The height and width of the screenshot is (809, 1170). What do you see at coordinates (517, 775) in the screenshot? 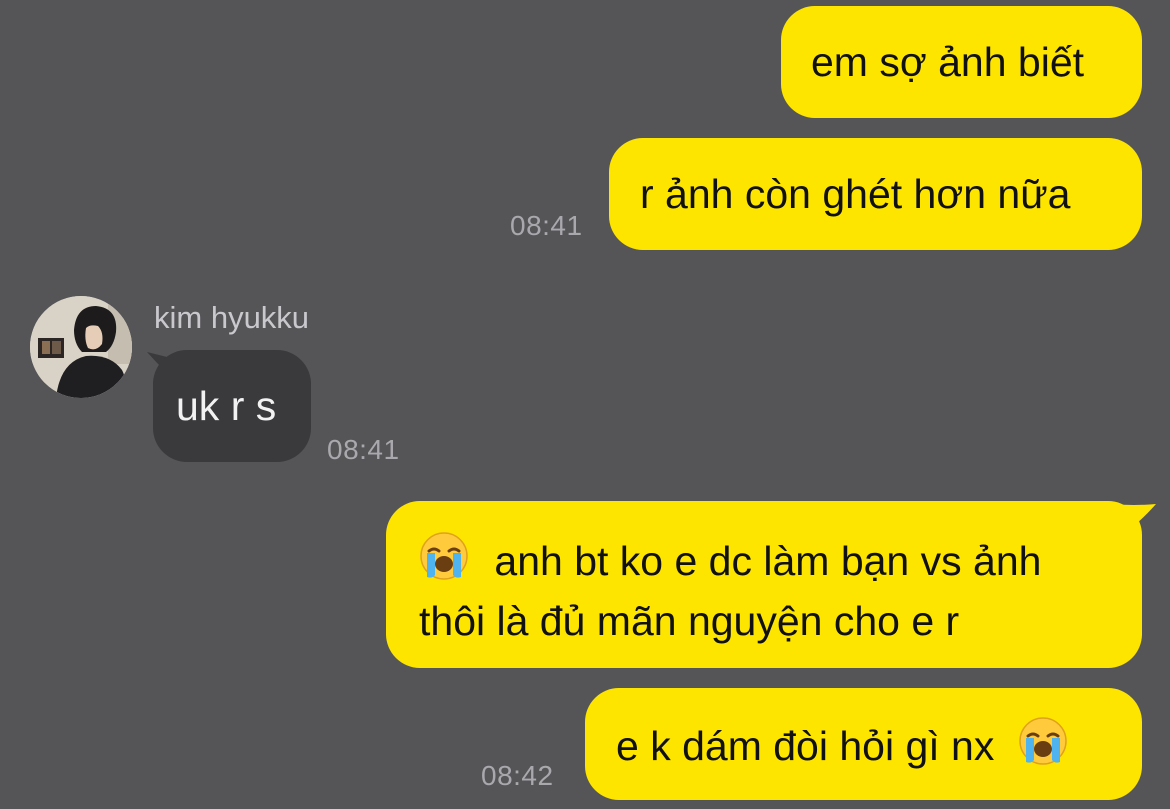
I see `message-timestamp: 08:42` at bounding box center [517, 775].